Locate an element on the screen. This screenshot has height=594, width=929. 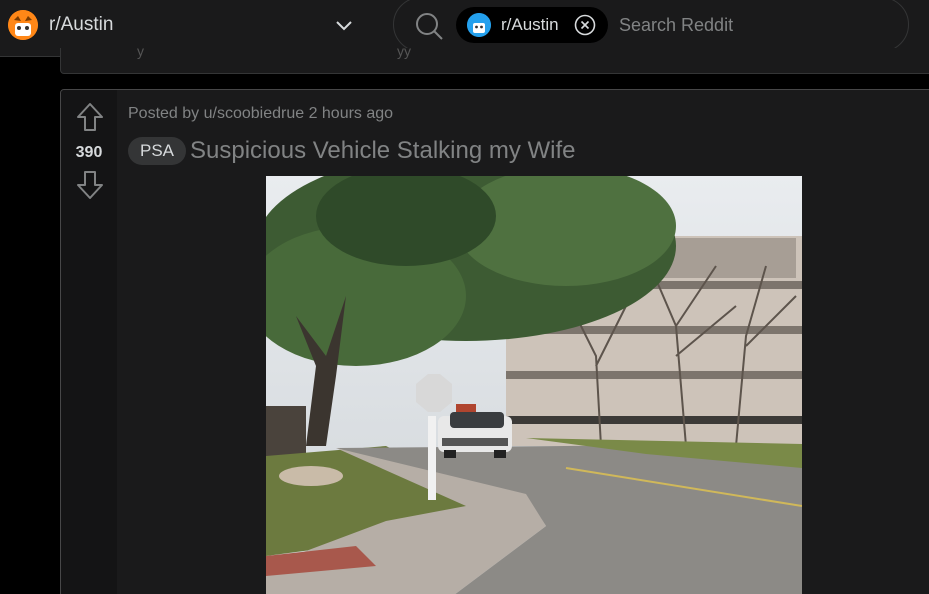
vote-column: 390 is located at coordinates (89, 342).